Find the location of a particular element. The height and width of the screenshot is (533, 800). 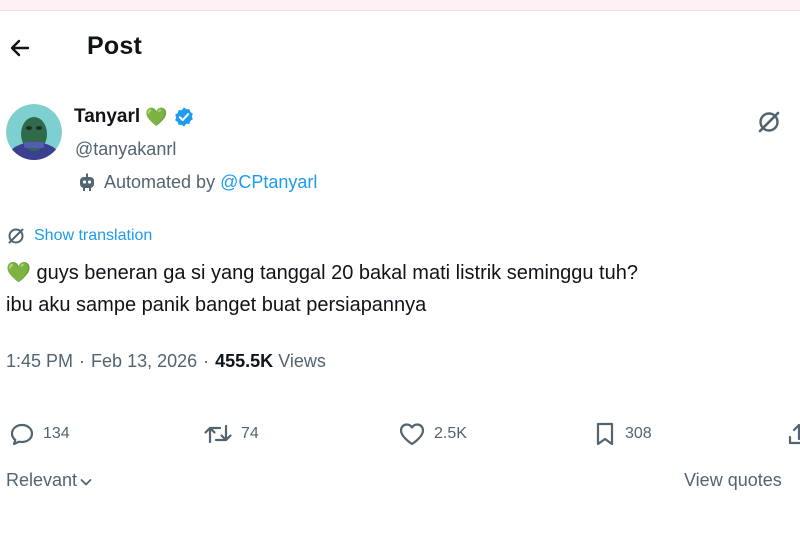

show-translation-link: Show translation is located at coordinates (79, 236).